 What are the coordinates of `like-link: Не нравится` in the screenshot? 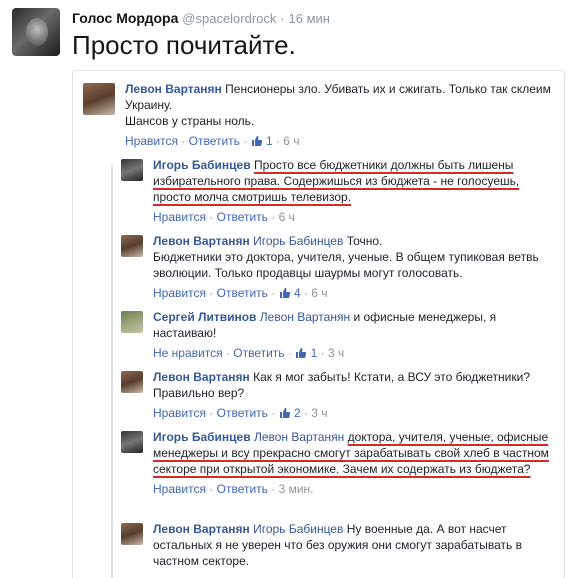 It's located at (188, 353).